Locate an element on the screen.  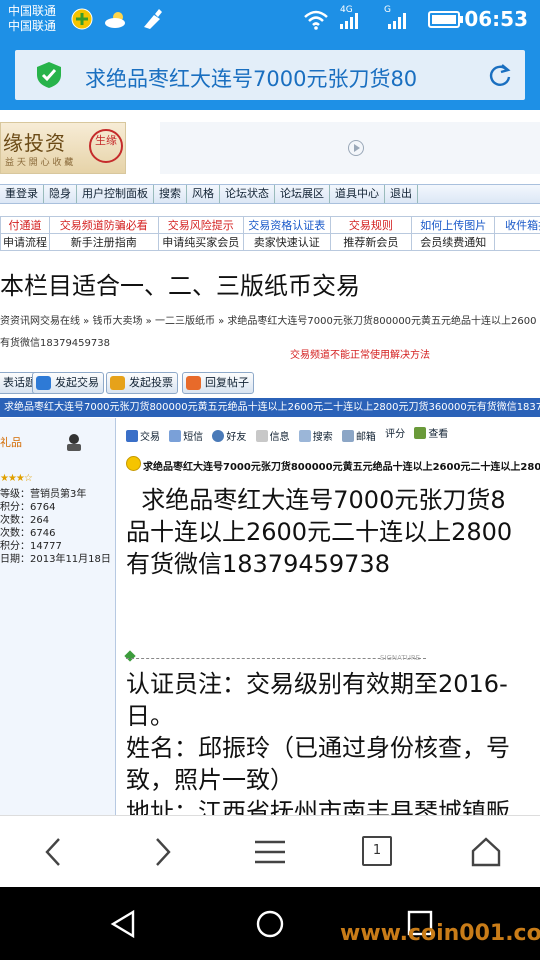
tool-trade: 交易 is located at coordinates (143, 435).